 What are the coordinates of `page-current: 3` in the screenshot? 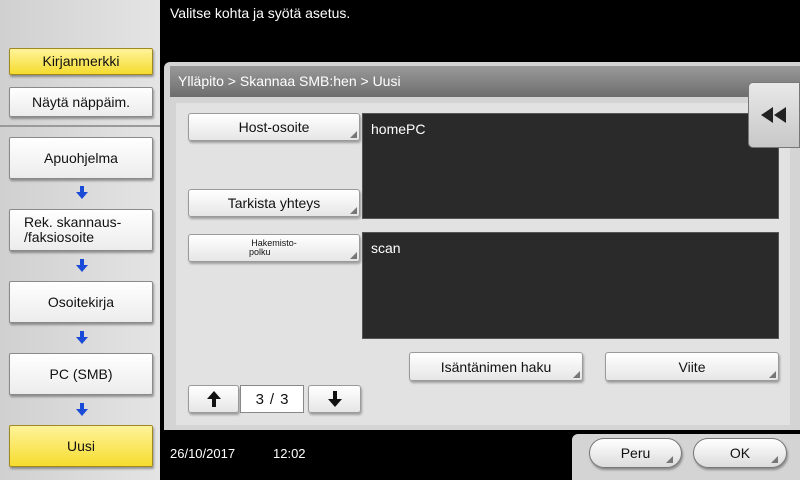 It's located at (259, 399).